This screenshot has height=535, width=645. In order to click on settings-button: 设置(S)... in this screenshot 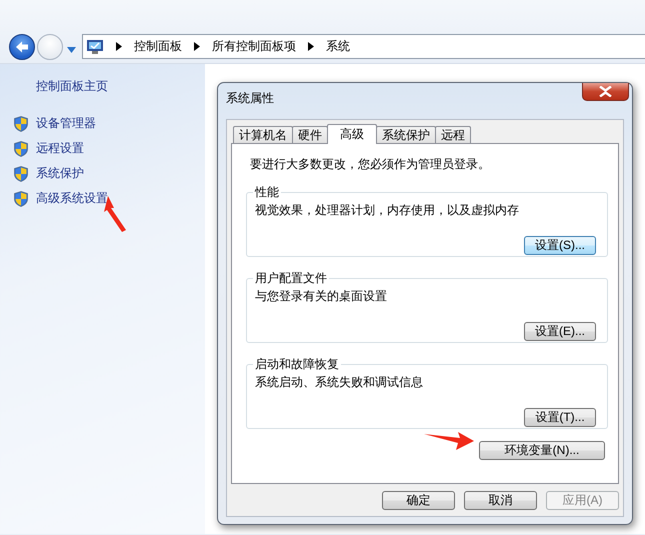, I will do `click(560, 245)`.